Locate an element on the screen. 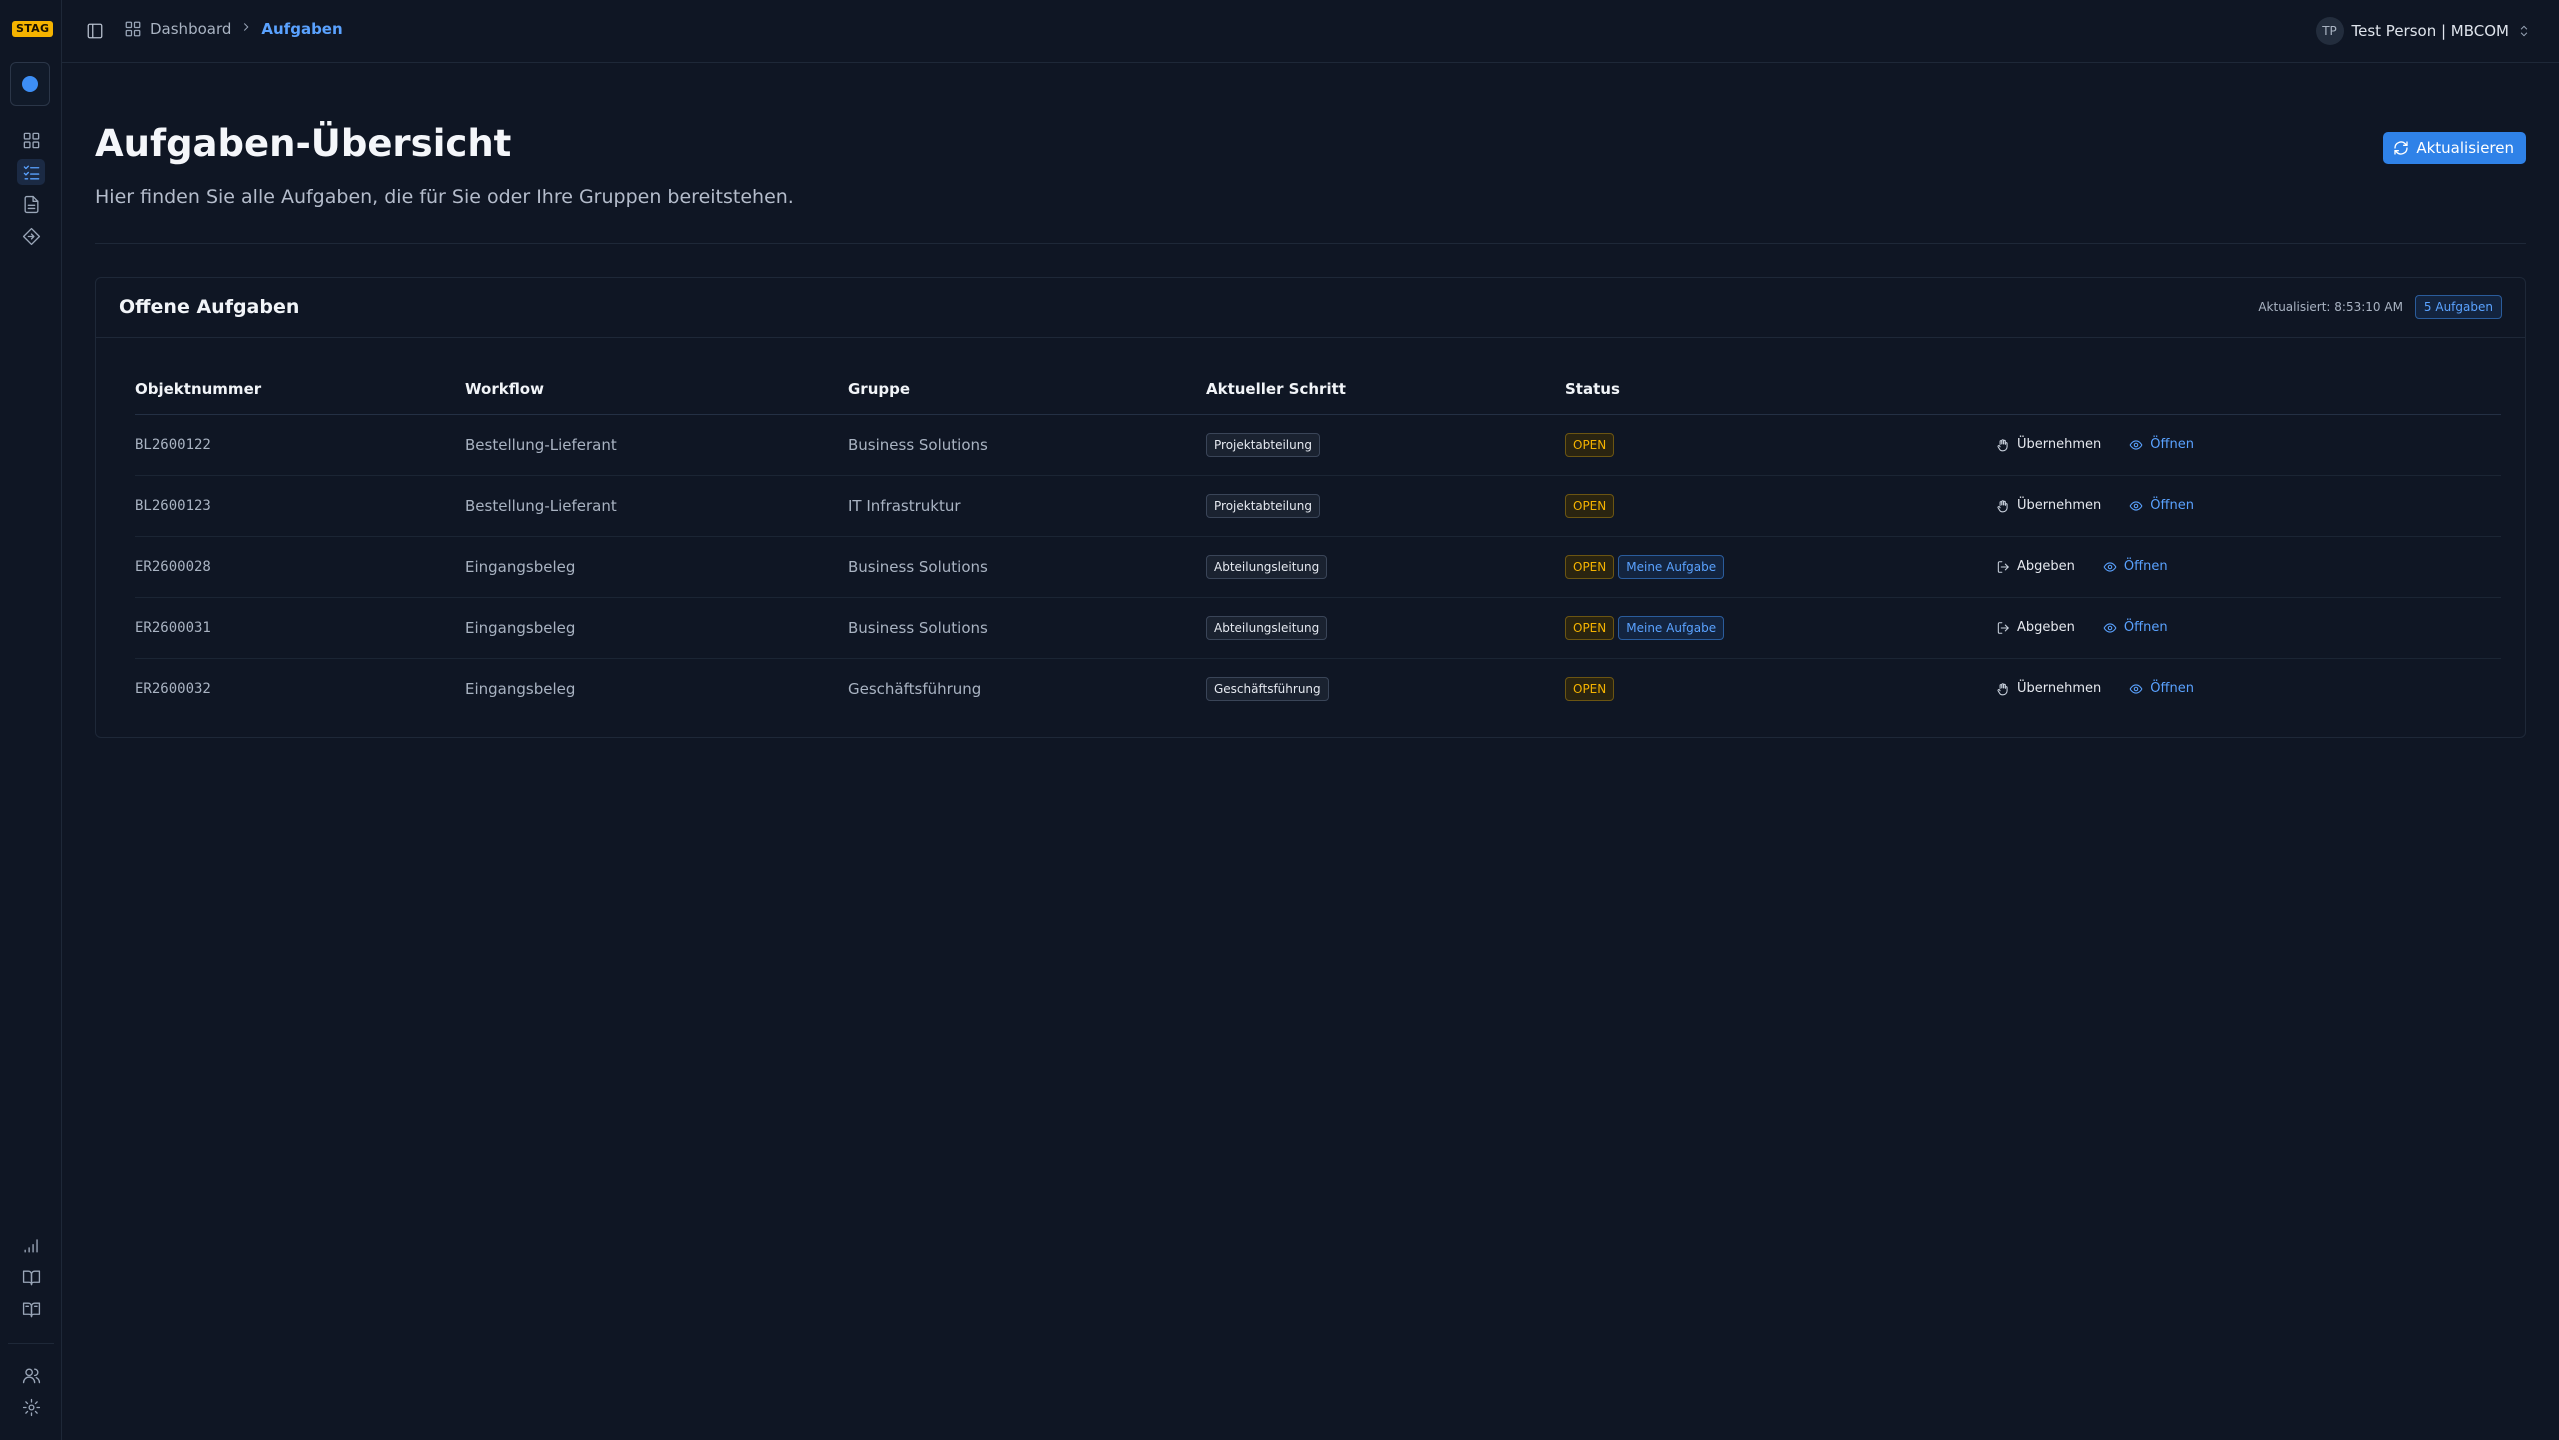 The height and width of the screenshot is (1440, 2559). step-cell: Projektabteilung is located at coordinates (1385, 506).